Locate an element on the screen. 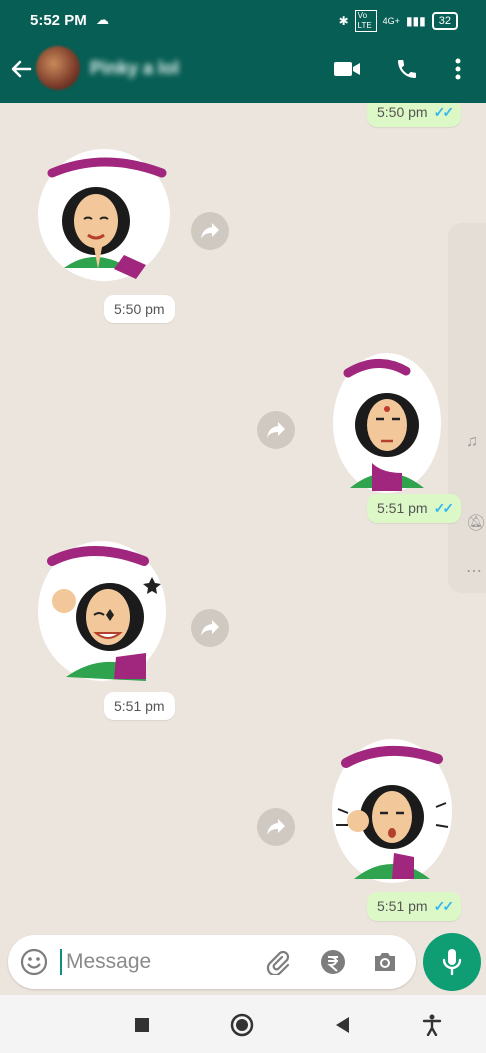 Image resolution: width=486 pixels, height=1053 pixels. status-icons: ✱ Vo LTE 4G+ ▮▮▮ 32 is located at coordinates (398, 21).